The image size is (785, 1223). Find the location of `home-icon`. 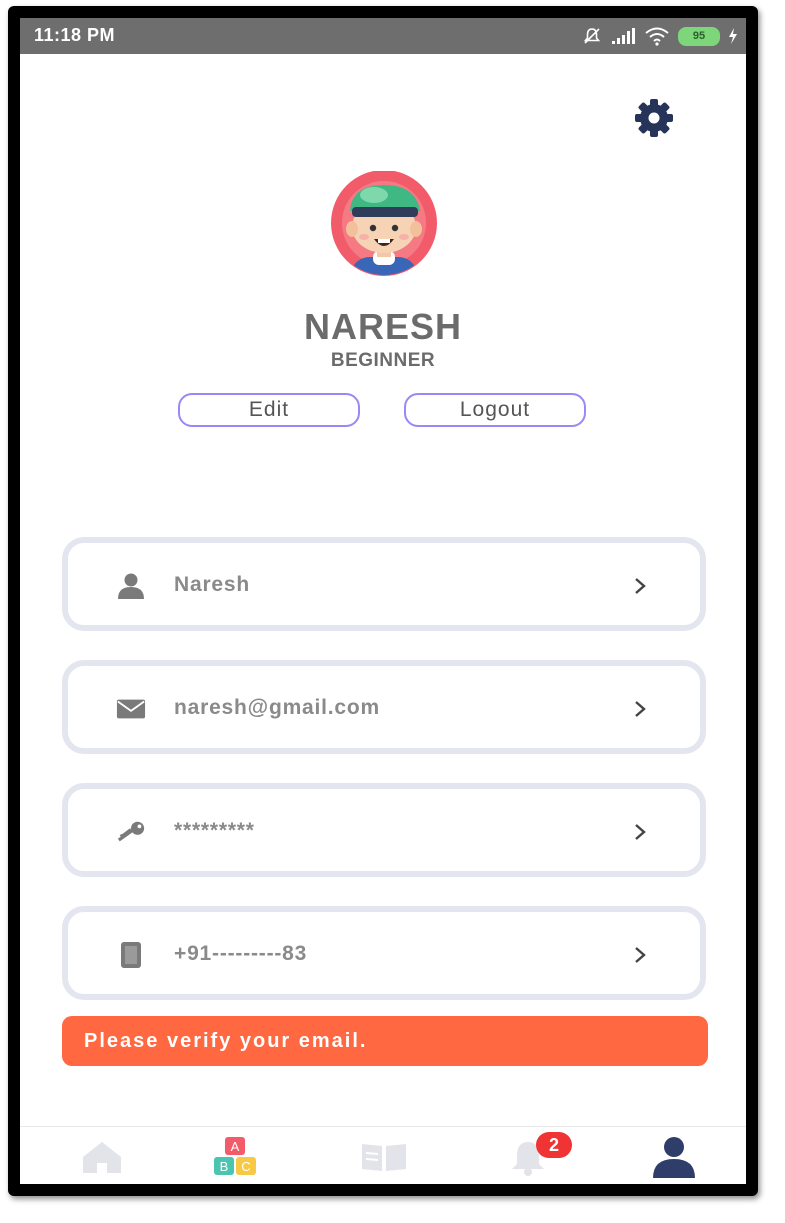

home-icon is located at coordinates (102, 1157).